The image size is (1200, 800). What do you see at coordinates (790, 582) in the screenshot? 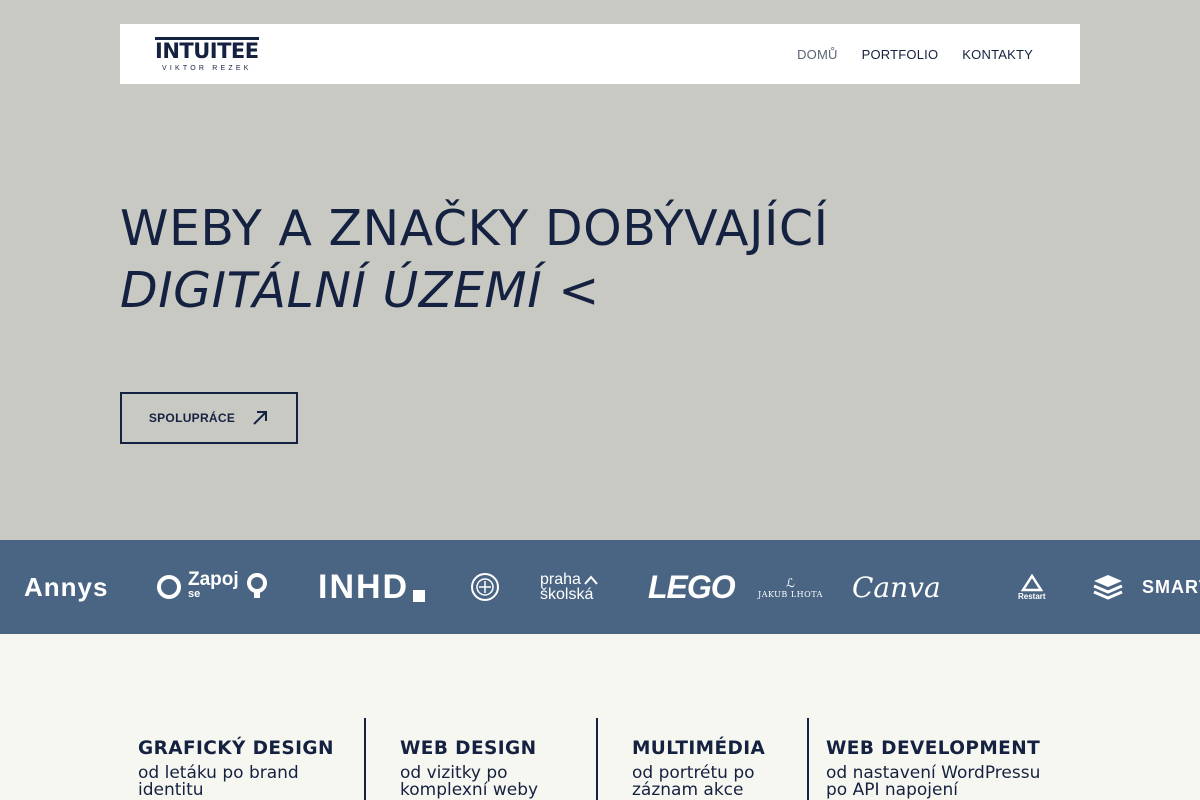
I see `monogram-icon: ℒ` at bounding box center [790, 582].